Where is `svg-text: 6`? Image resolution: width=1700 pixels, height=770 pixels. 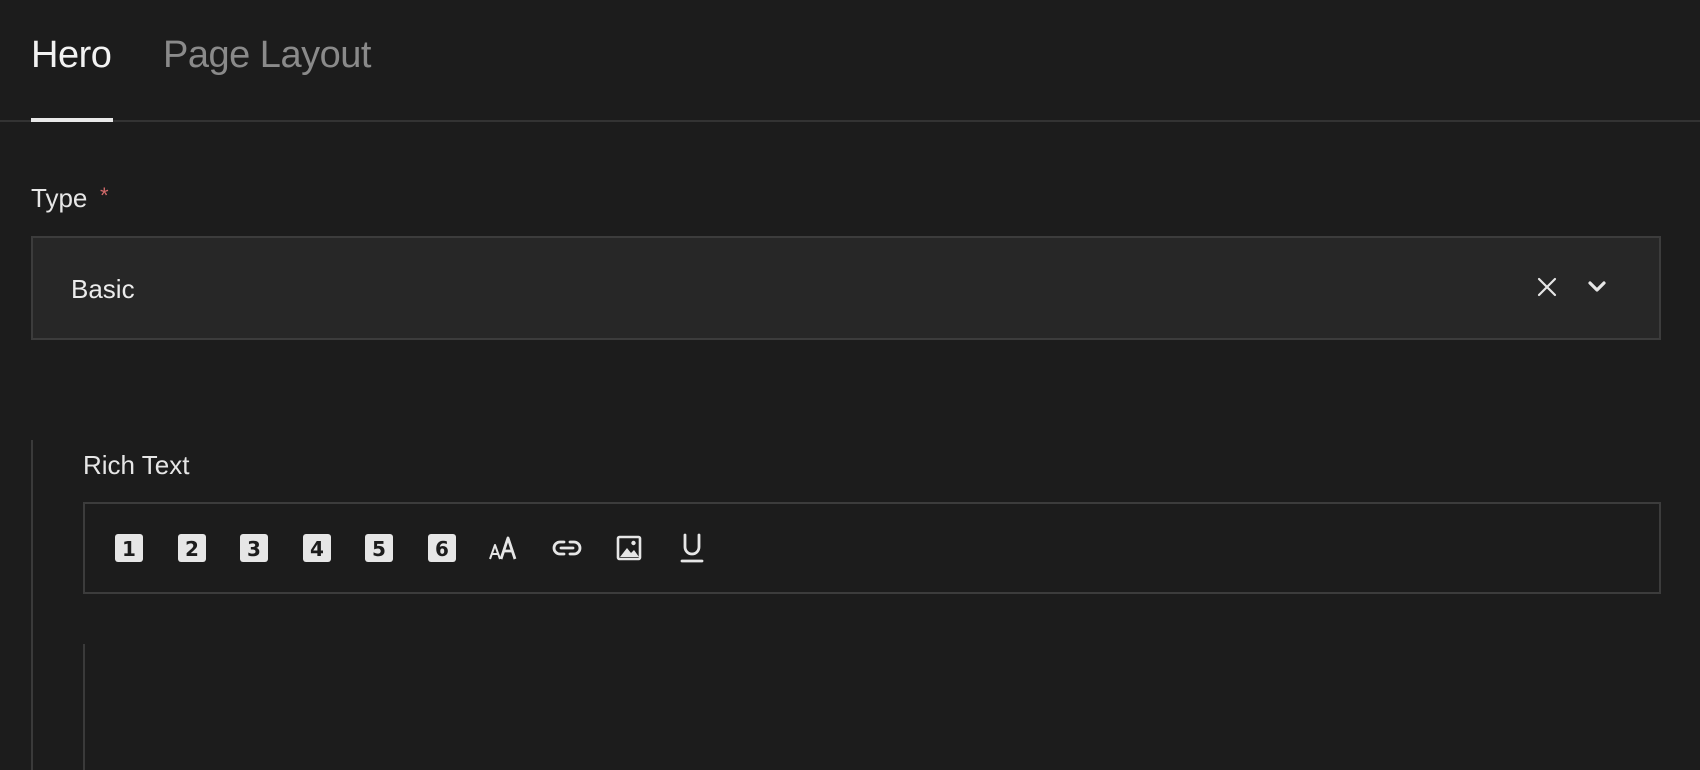 svg-text: 6 is located at coordinates (442, 549).